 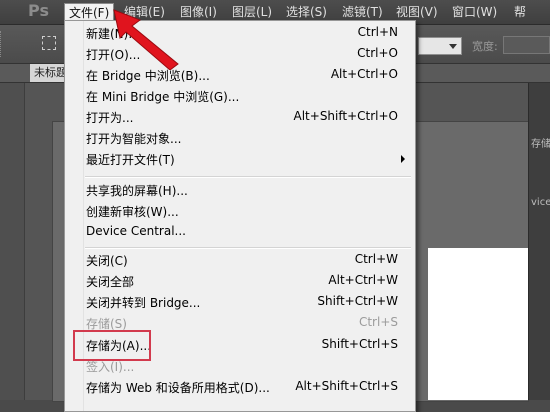 I want to click on menu-window: 窗口(W), so click(x=474, y=12).